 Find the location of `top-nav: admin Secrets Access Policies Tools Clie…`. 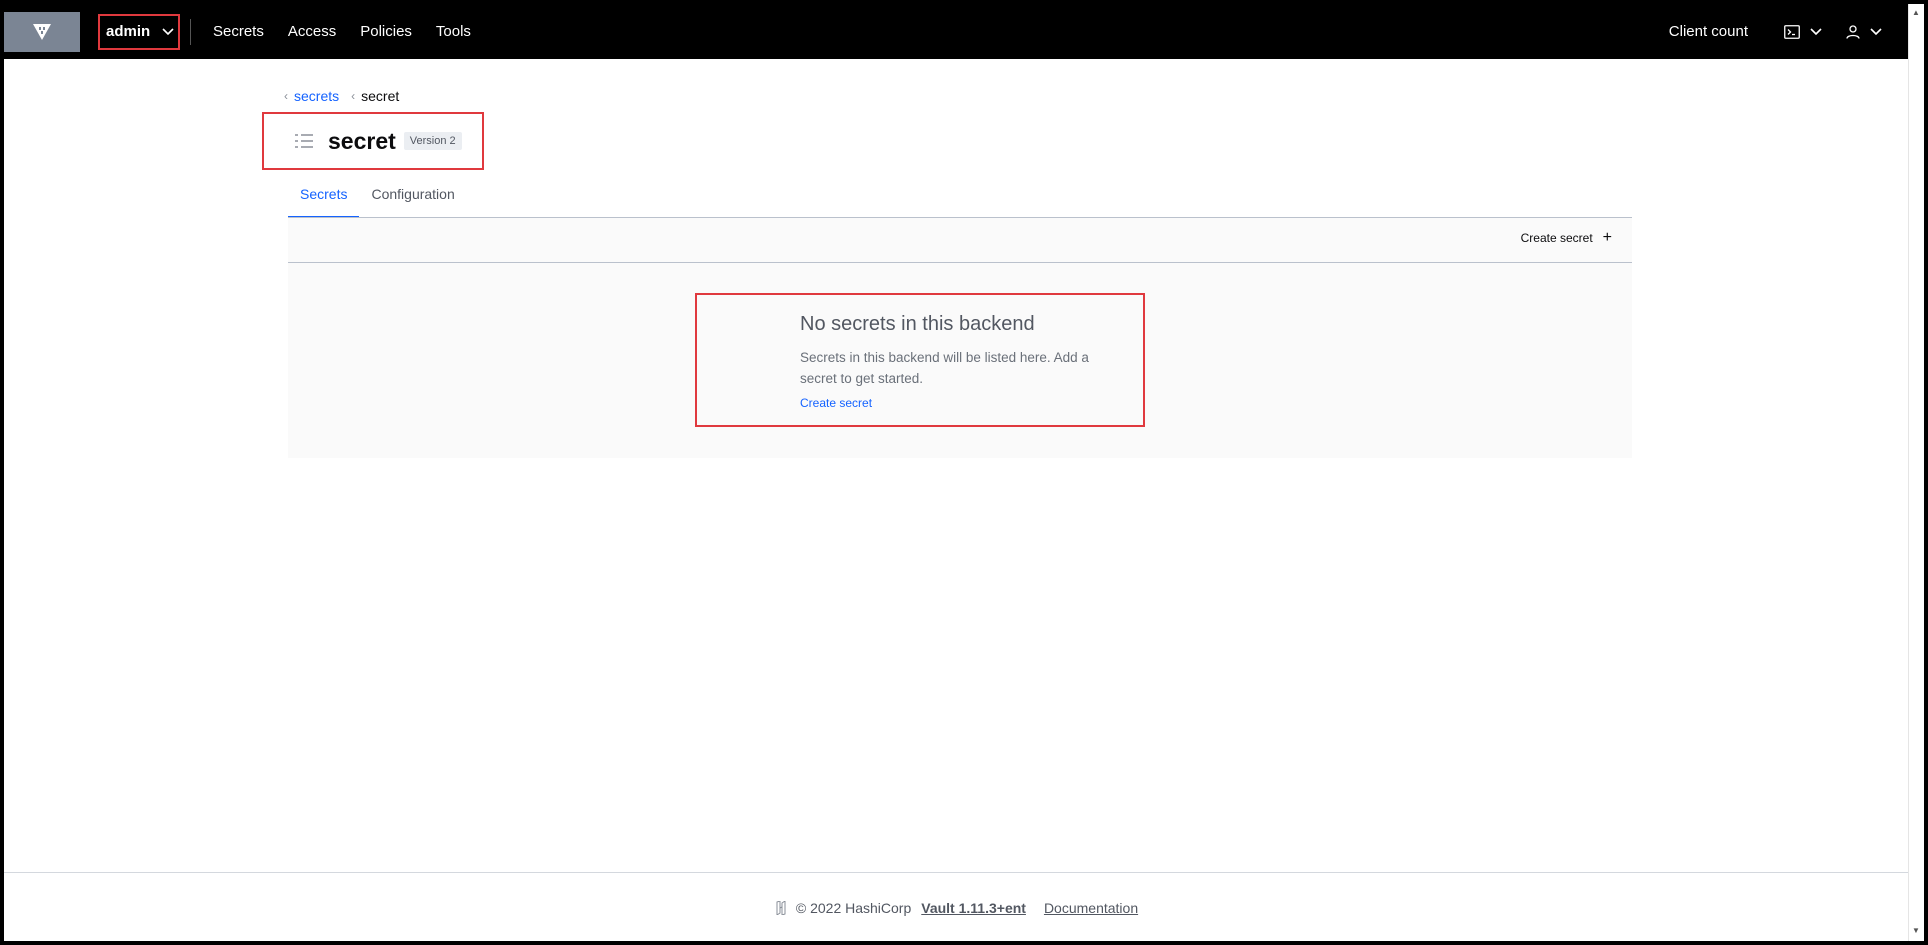

top-nav: admin Secrets Access Policies Tools Clie… is located at coordinates (956, 31).